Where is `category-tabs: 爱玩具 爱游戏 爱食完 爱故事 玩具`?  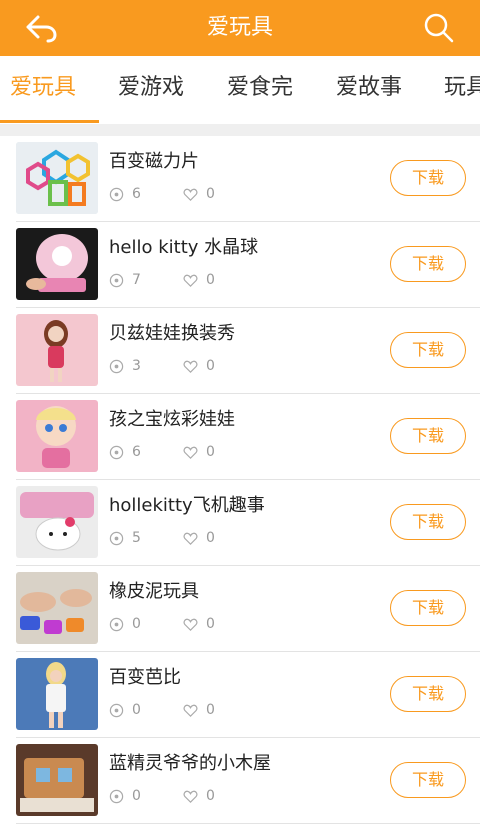 category-tabs: 爱玩具 爱游戏 爱食完 爱故事 玩具 is located at coordinates (240, 90).